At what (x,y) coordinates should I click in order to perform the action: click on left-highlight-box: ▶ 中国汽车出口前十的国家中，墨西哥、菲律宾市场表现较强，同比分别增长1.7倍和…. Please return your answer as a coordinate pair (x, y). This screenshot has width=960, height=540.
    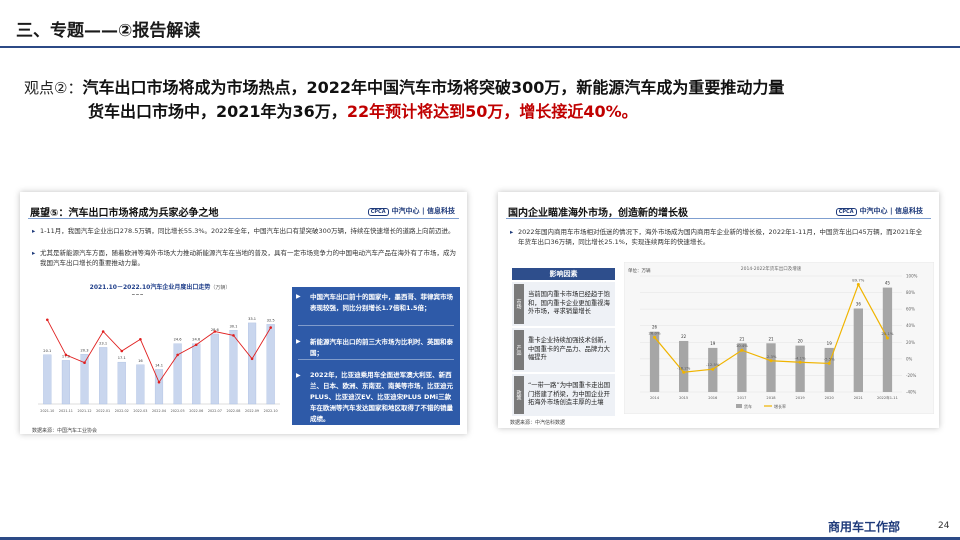
    Looking at the image, I should click on (376, 356).